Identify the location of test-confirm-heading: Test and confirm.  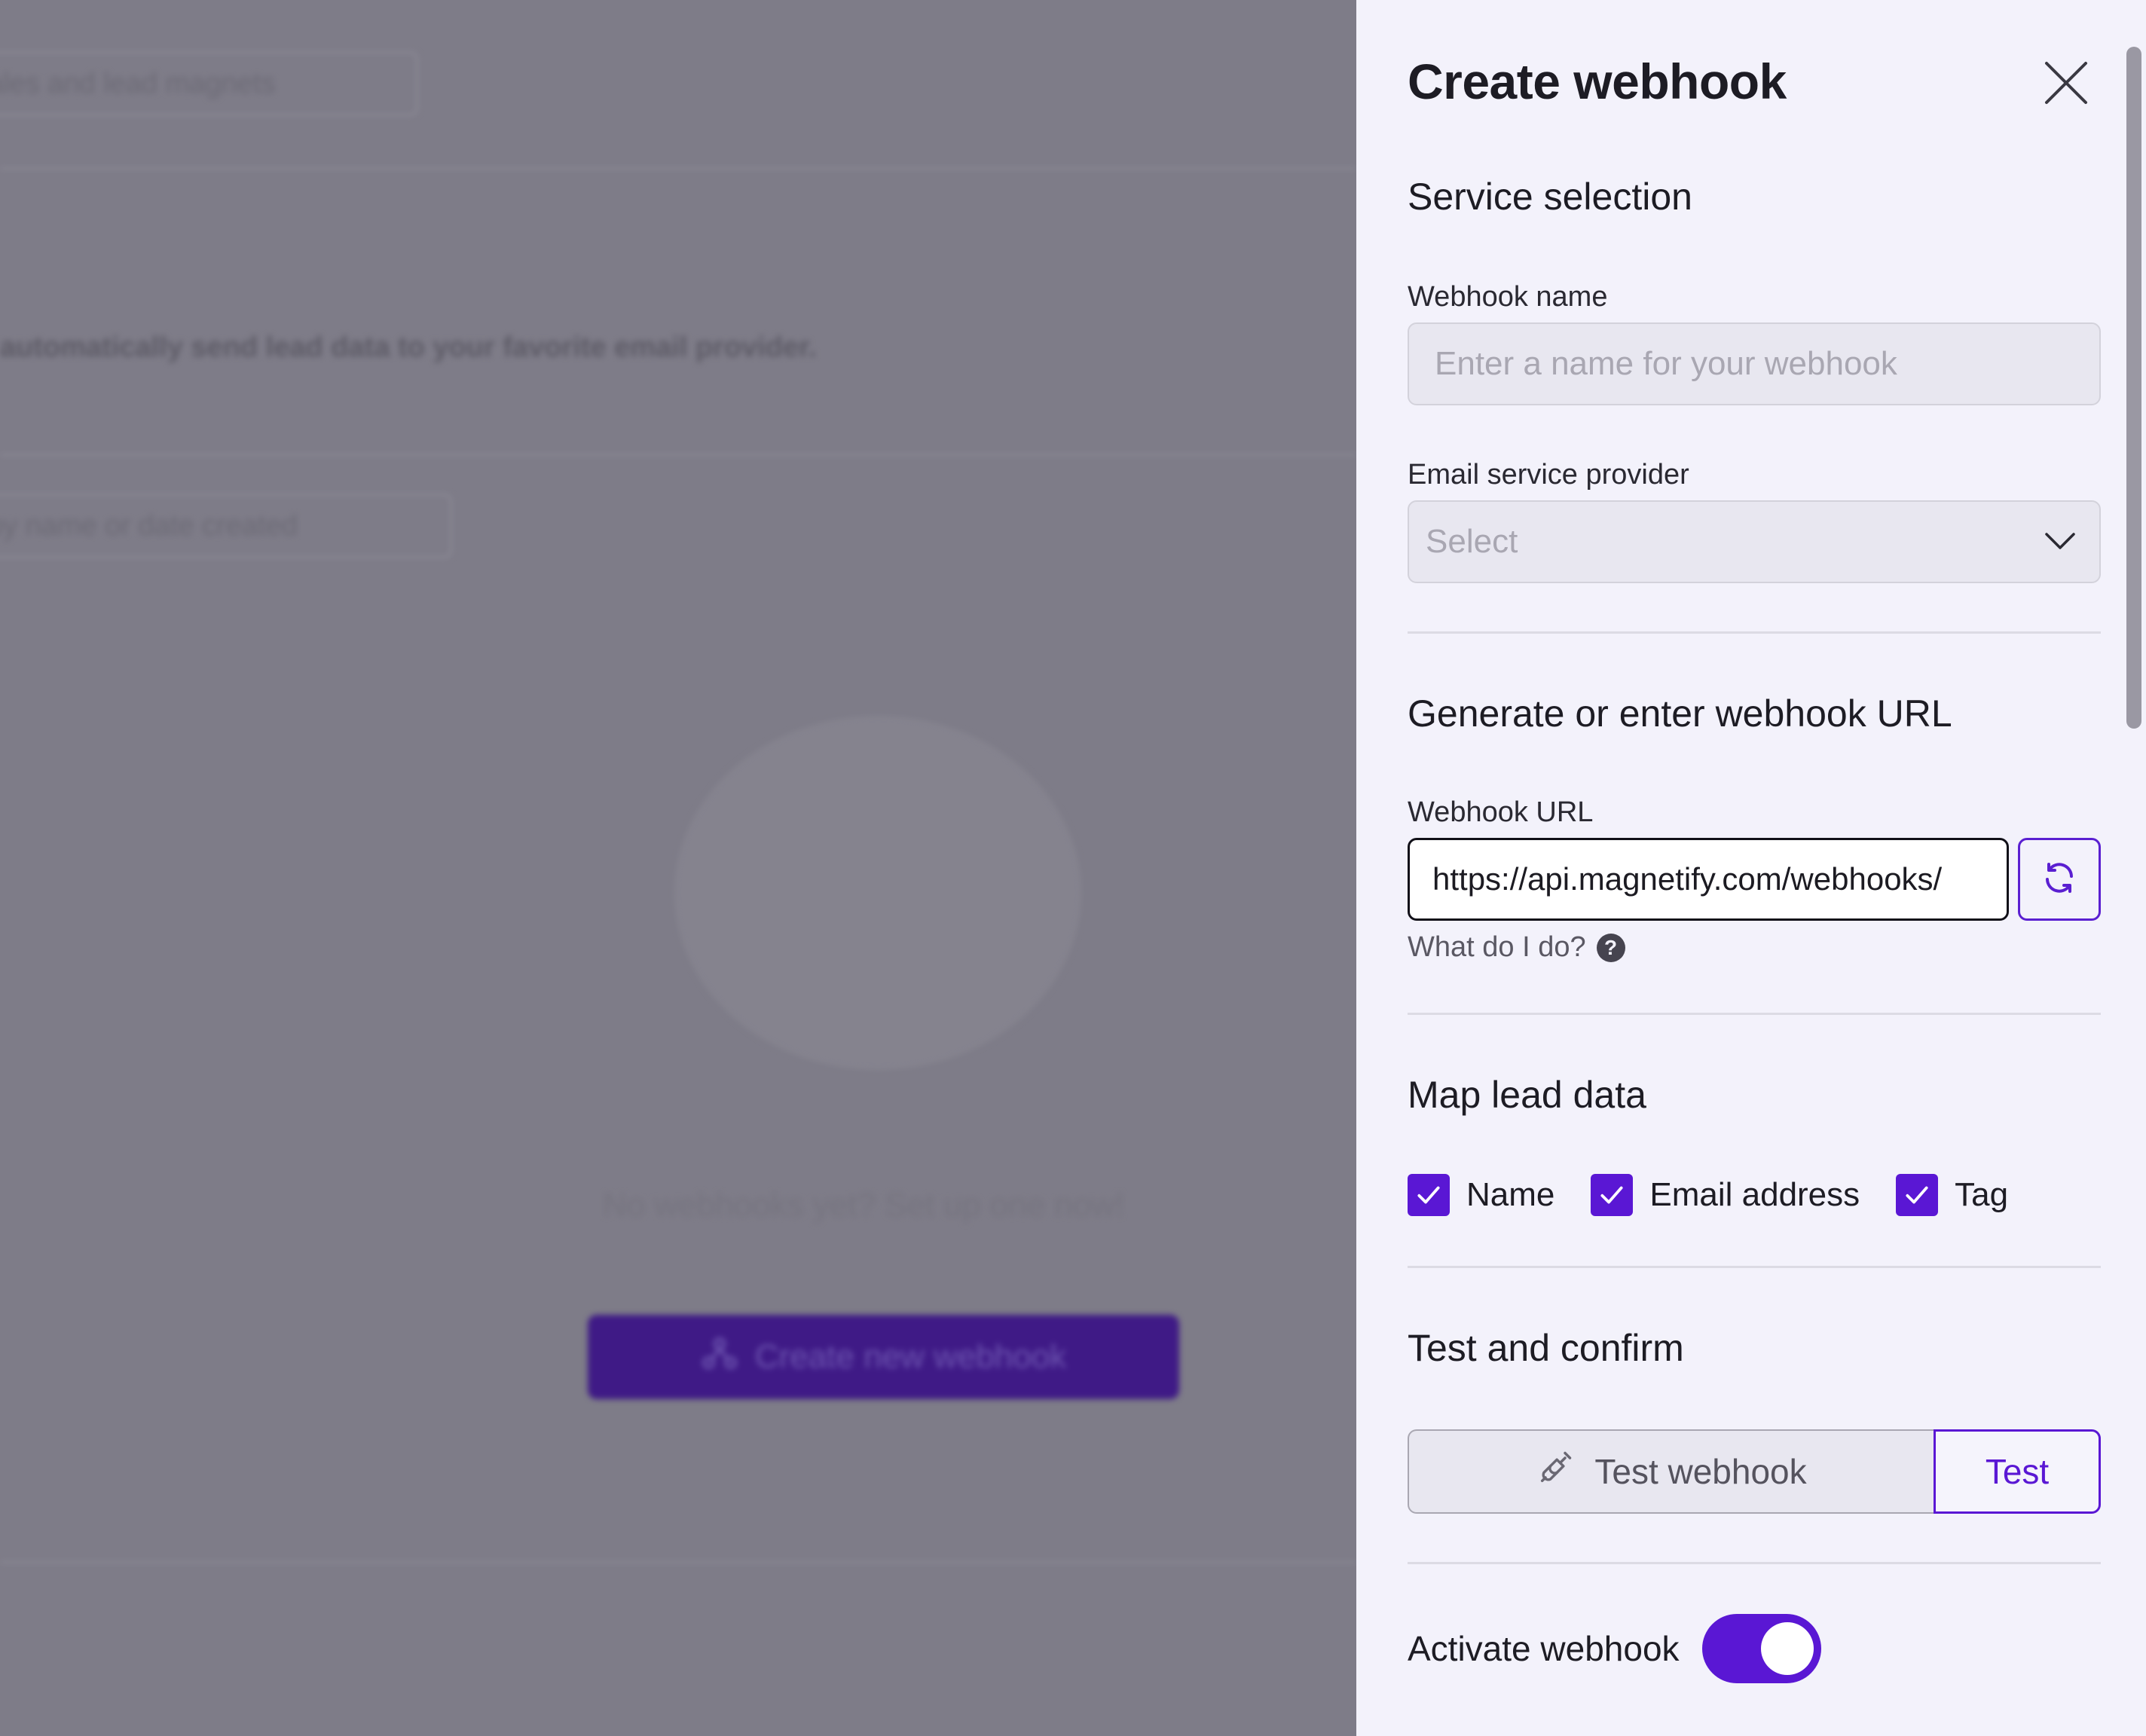
(1546, 1348).